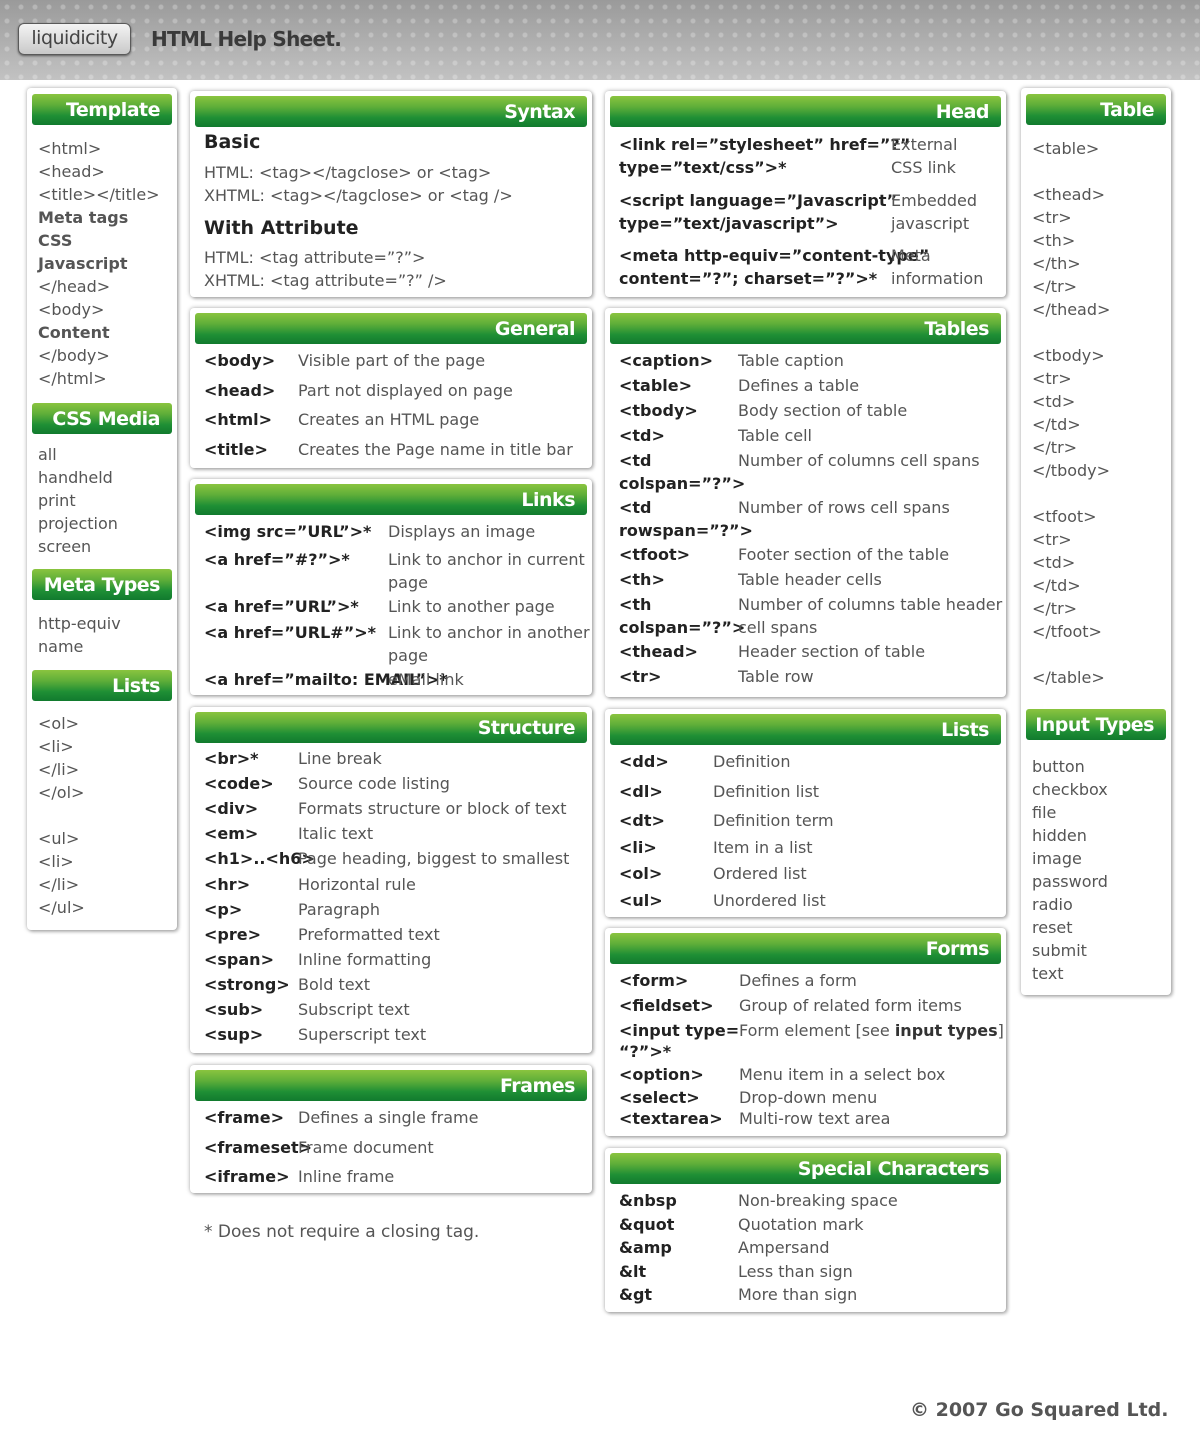 Image resolution: width=1200 pixels, height=1440 pixels. What do you see at coordinates (1055, 447) in the screenshot?
I see `list-item: </tr>` at bounding box center [1055, 447].